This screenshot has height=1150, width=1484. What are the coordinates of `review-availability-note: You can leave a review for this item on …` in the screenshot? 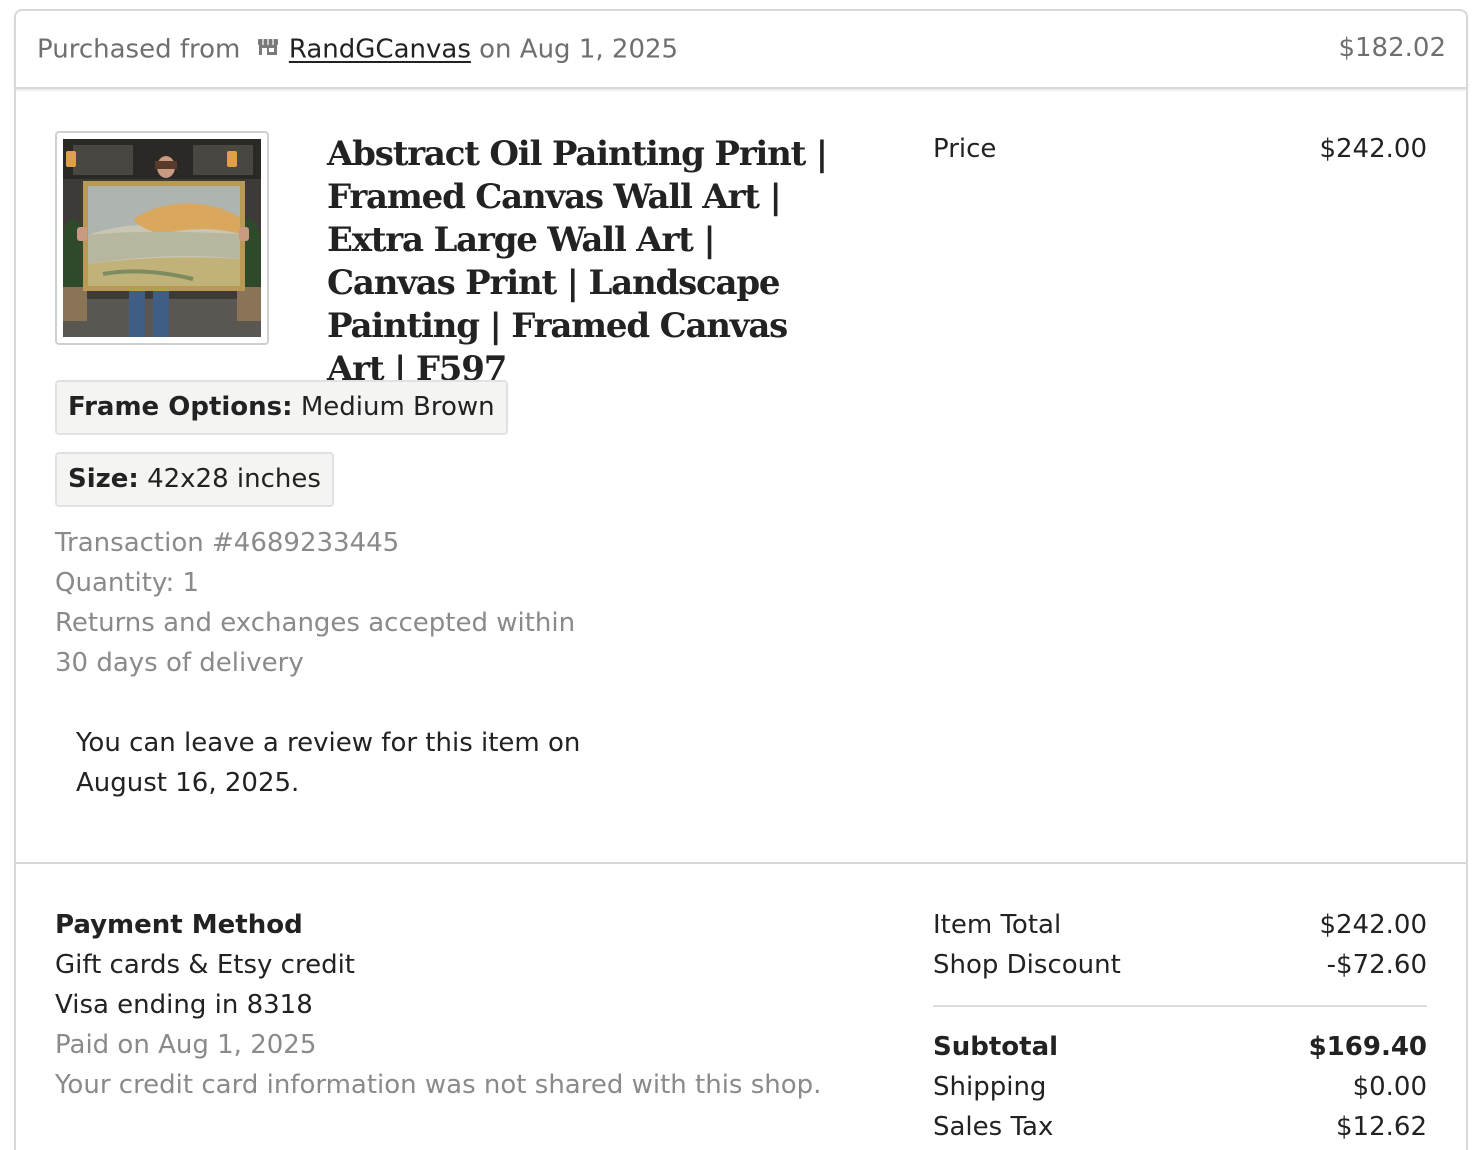 It's located at (328, 763).